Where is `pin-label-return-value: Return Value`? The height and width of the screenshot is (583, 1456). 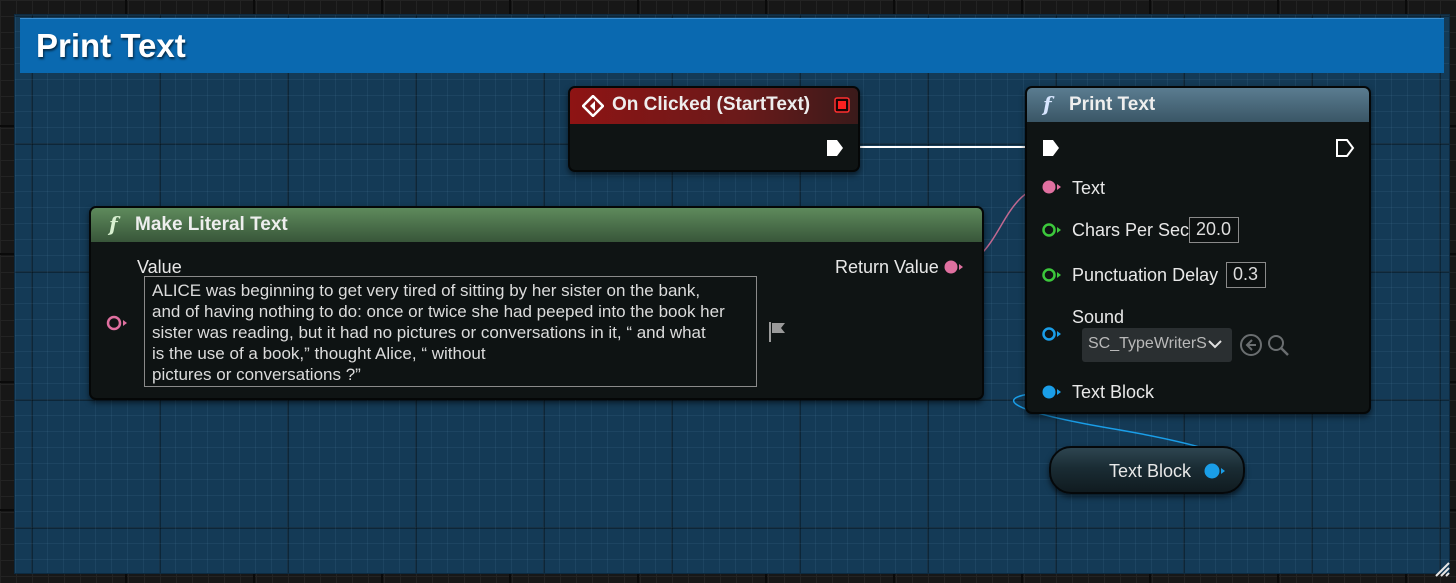 pin-label-return-value: Return Value is located at coordinates (887, 267).